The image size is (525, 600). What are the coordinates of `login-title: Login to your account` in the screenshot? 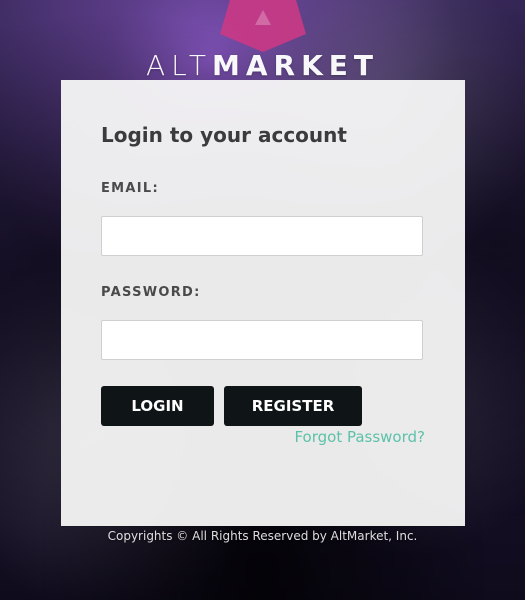 It's located at (224, 135).